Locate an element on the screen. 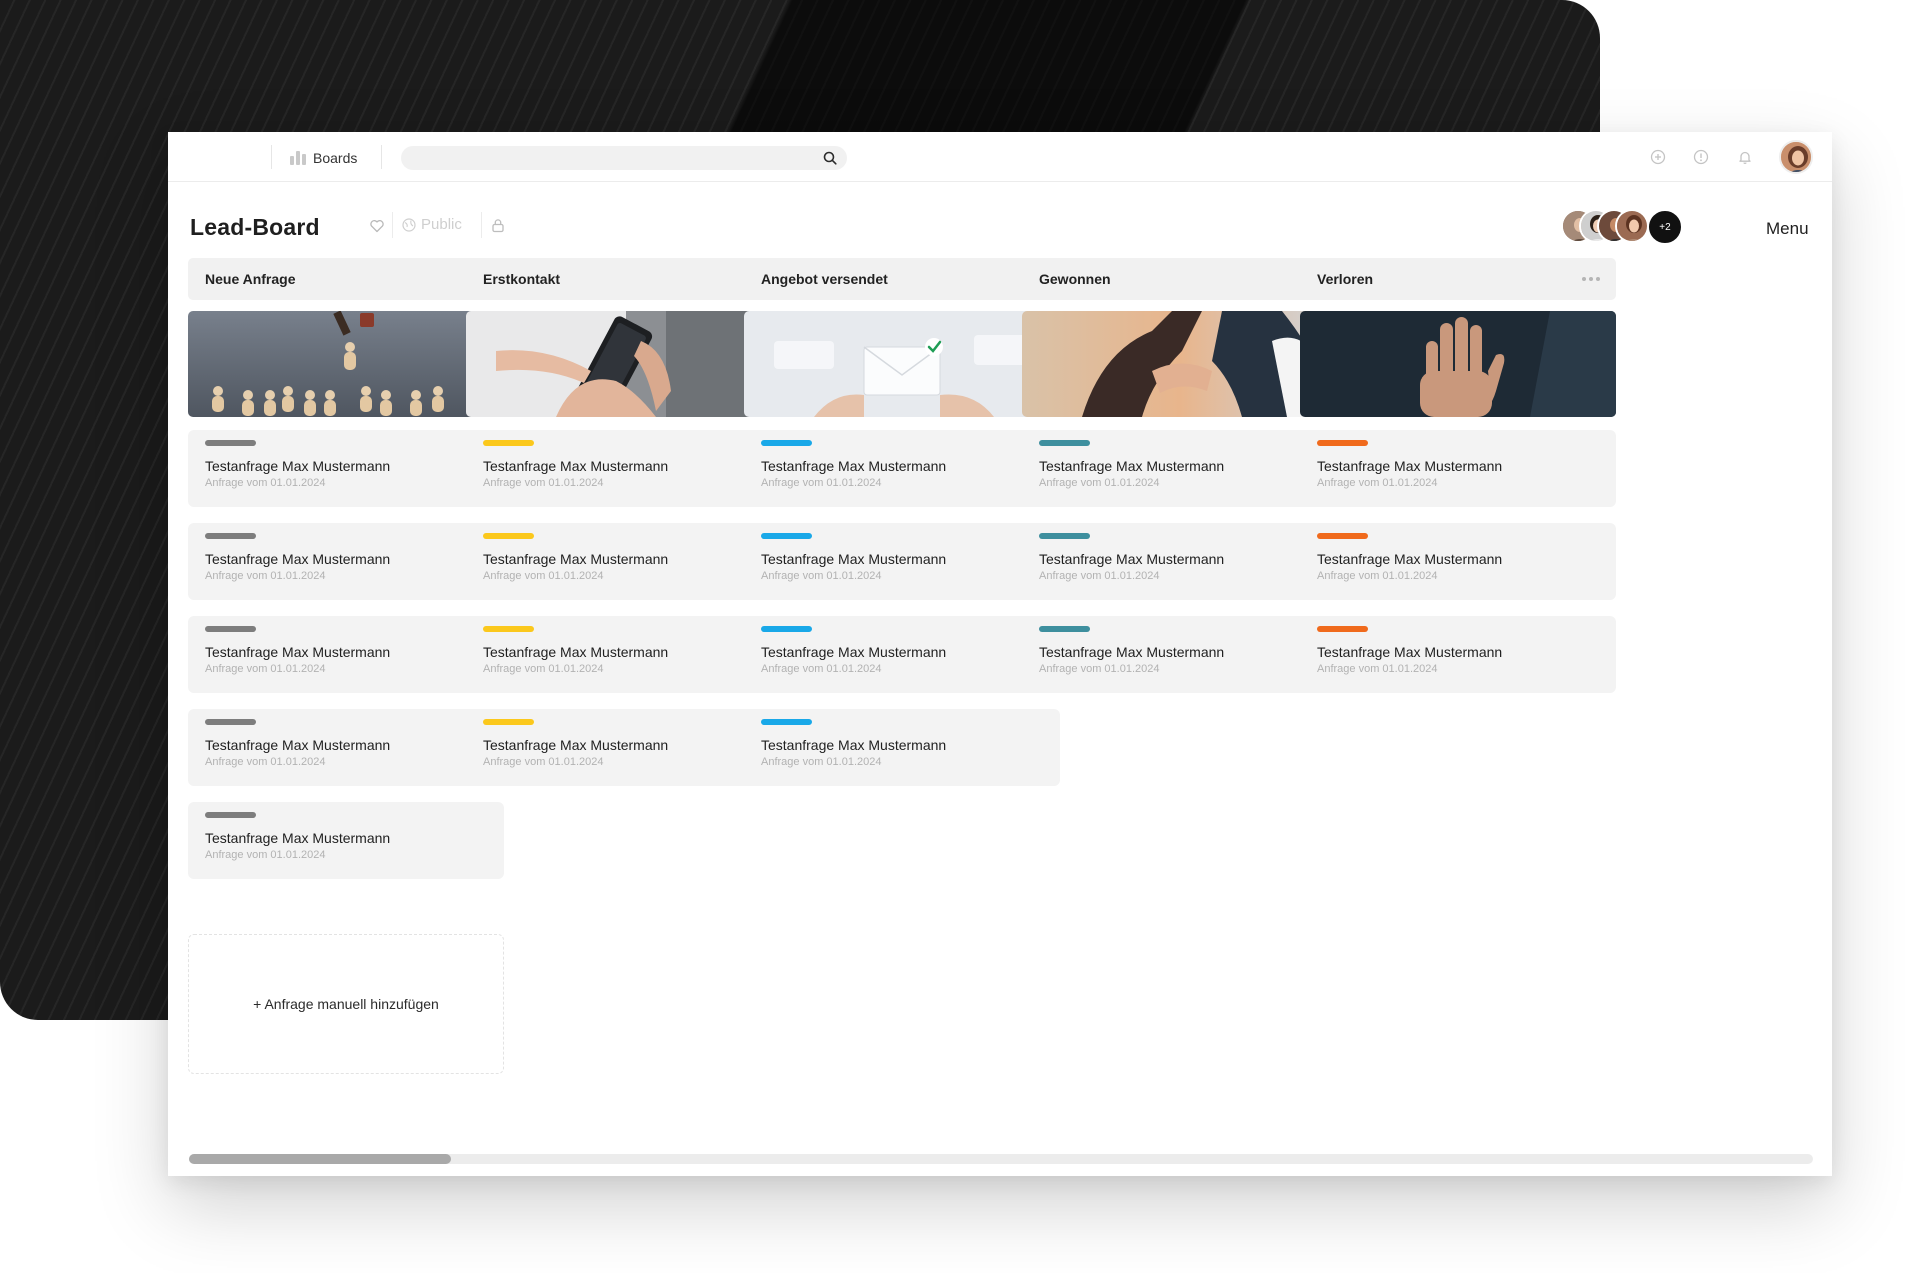 The height and width of the screenshot is (1273, 1920). search-input is located at coordinates (624, 158).